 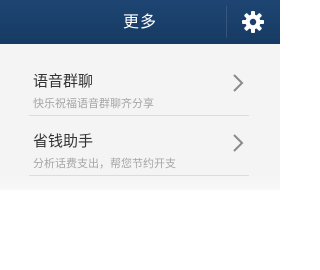 I want to click on gear-icon, so click(x=253, y=22).